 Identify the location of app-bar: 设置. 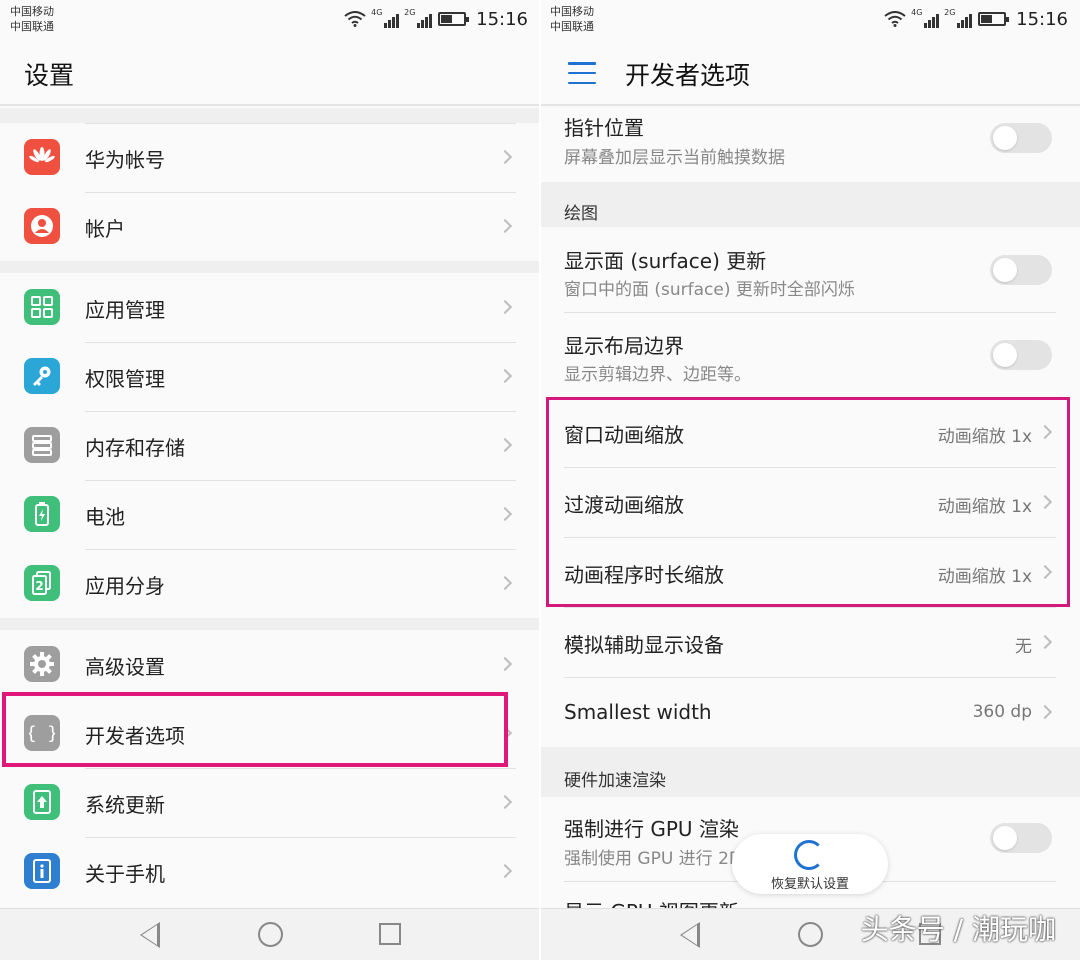
(270, 73).